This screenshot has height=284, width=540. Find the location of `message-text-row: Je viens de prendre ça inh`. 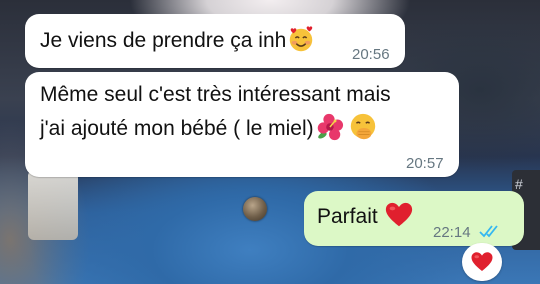

message-text-row: Je viens de prendre ça inh is located at coordinates (178, 40).